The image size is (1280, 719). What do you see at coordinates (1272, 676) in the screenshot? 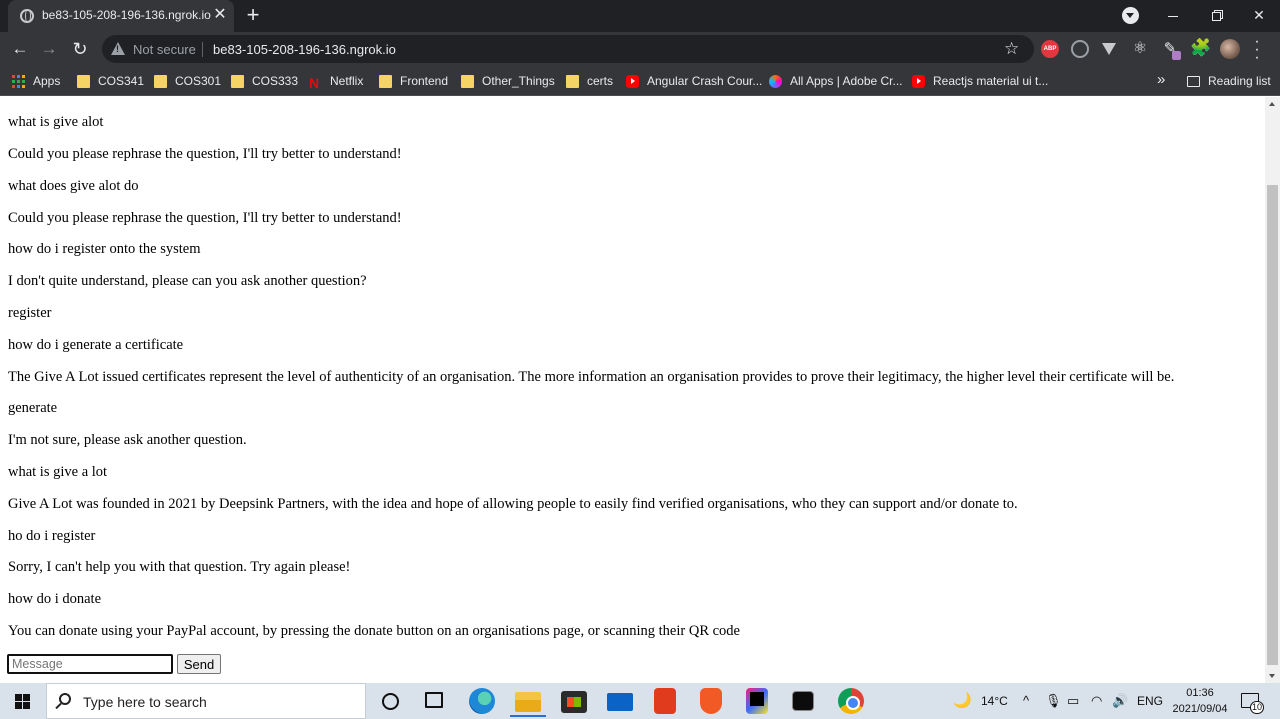
I see `scroll-down-arrow-icon` at bounding box center [1272, 676].